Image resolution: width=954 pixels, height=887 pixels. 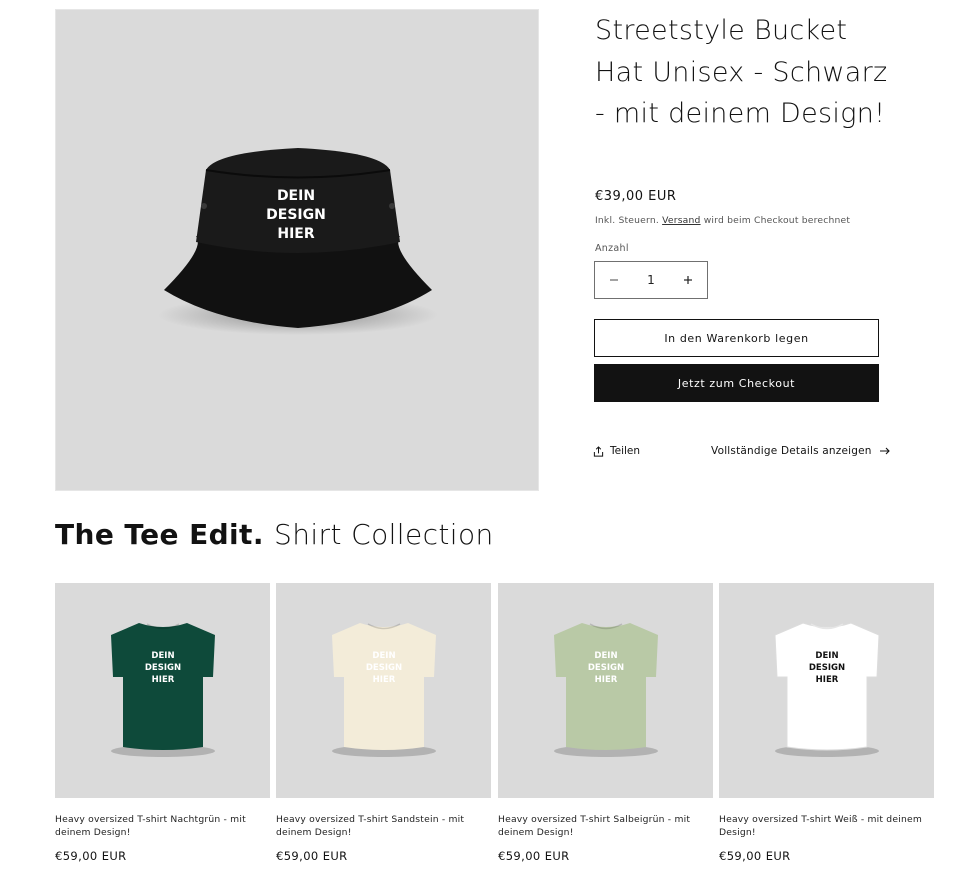 I want to click on tax-note-prefix: Inkl. Steuern., so click(x=627, y=220).